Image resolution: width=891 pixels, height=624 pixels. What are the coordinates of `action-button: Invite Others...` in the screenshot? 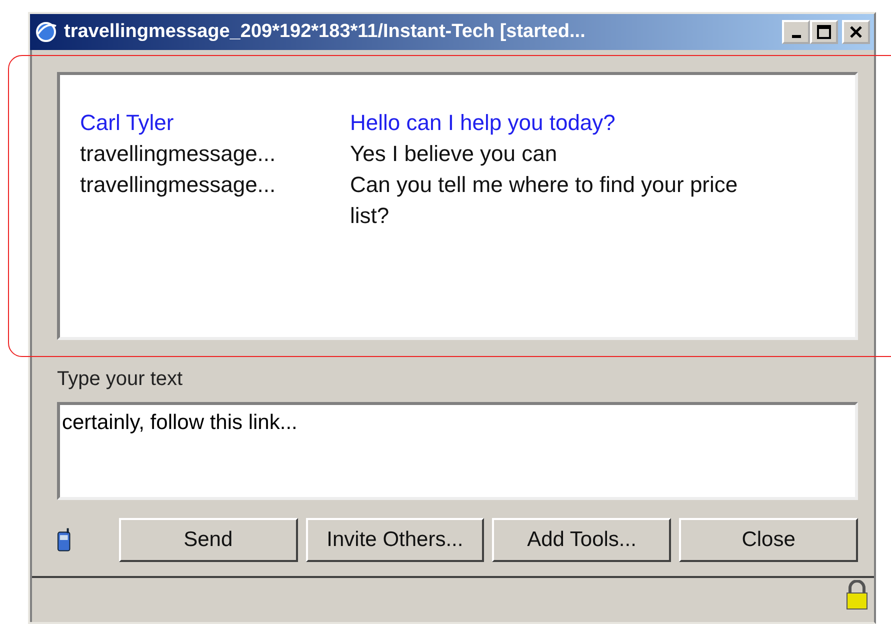 It's located at (395, 540).